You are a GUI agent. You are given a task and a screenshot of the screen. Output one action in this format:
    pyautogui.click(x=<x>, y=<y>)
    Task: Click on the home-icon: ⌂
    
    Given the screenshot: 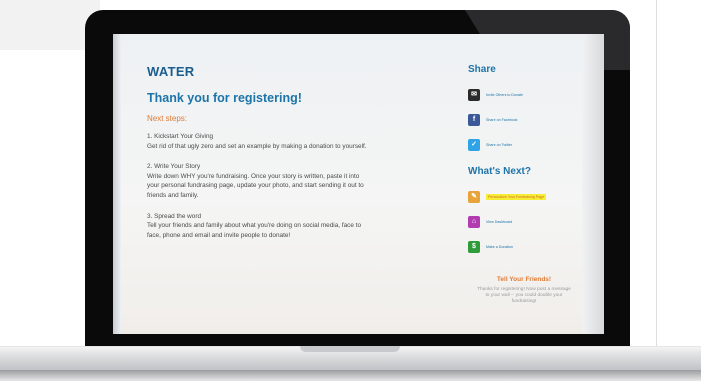 What is the action you would take?
    pyautogui.click(x=474, y=221)
    